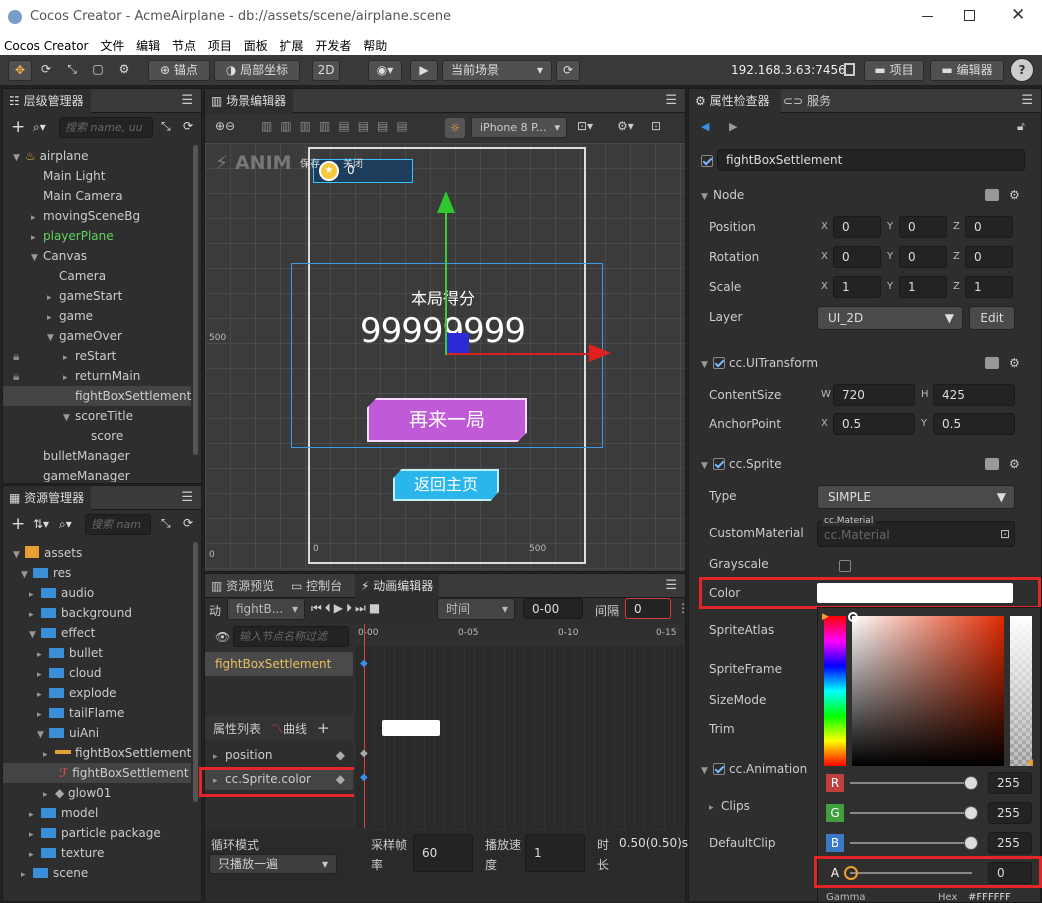  Describe the element at coordinates (84, 296) in the screenshot. I see `tree-node: ▸ gameStart` at that location.